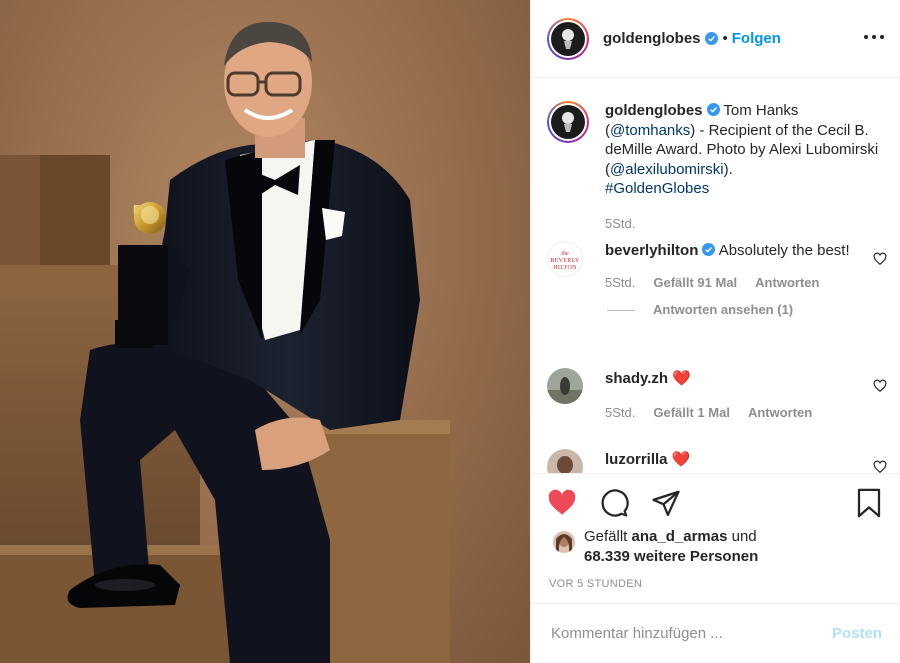 This screenshot has height=663, width=900. I want to click on beverly-hilton-logo-text: the, so click(565, 254).